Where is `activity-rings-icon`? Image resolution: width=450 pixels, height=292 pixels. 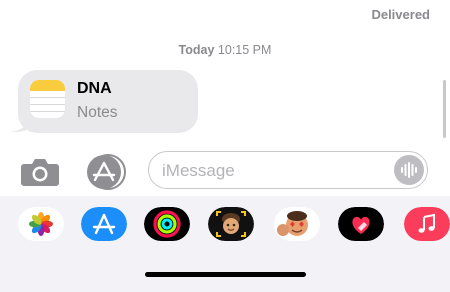 activity-rings-icon is located at coordinates (167, 224).